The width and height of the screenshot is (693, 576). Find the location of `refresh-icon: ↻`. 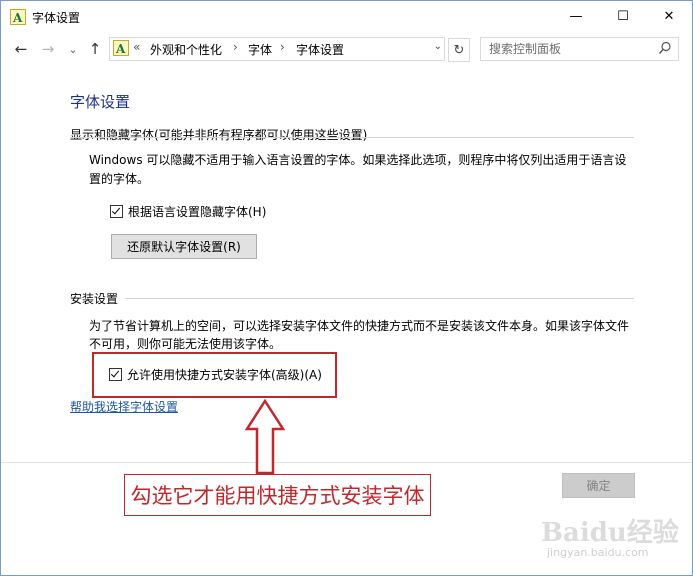

refresh-icon: ↻ is located at coordinates (459, 50).